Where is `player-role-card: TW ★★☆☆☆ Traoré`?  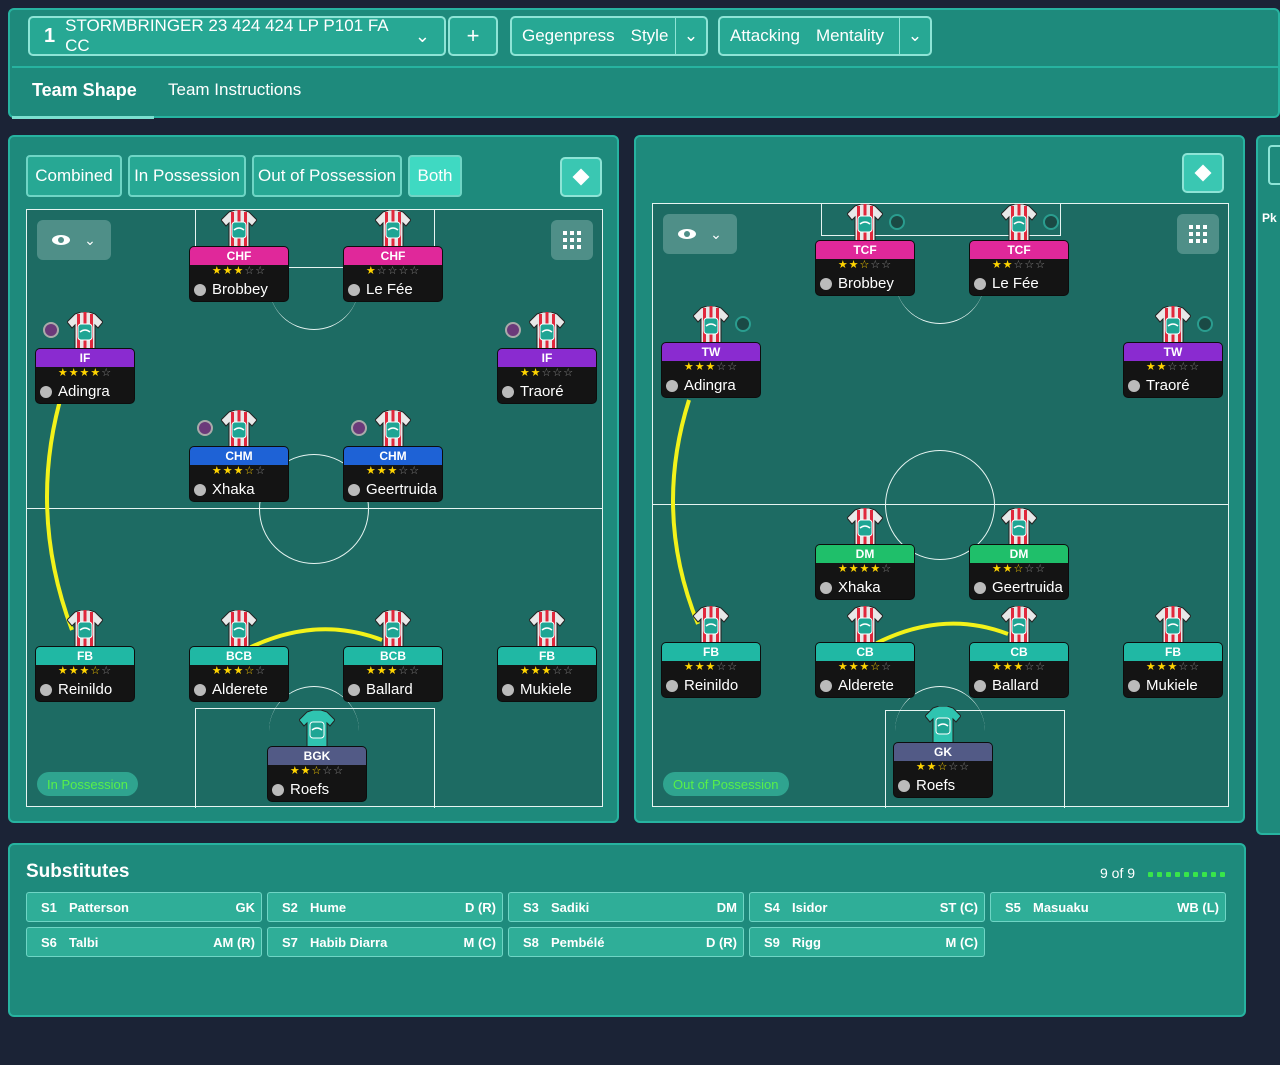
player-role-card: TW ★★☆☆☆ Traoré is located at coordinates (1173, 370).